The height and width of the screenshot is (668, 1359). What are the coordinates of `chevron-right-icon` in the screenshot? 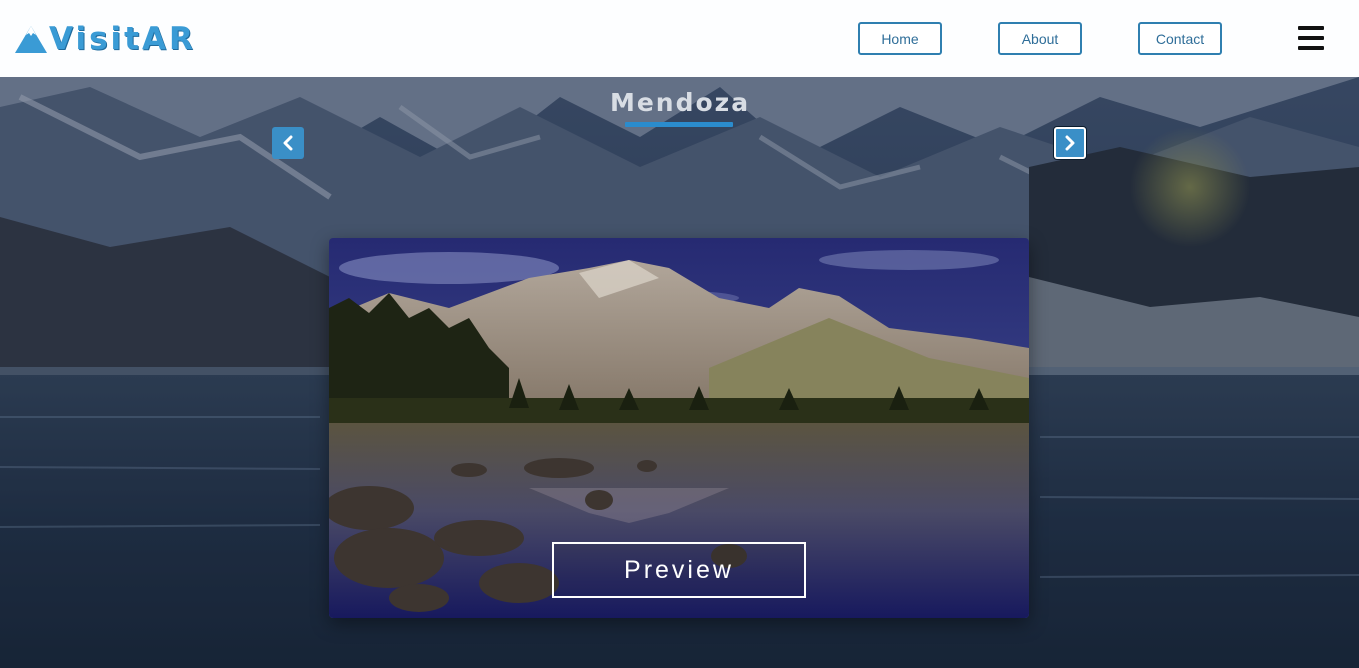 It's located at (1070, 143).